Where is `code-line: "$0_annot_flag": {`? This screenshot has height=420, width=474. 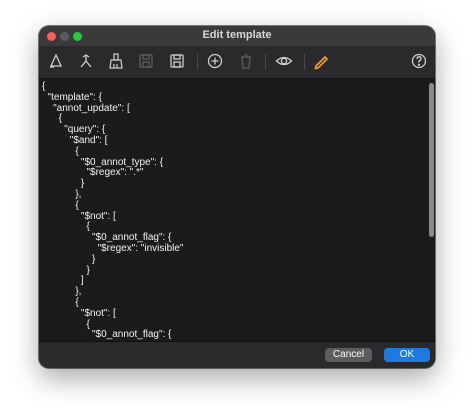 code-line: "$0_annot_flag": { is located at coordinates (107, 335).